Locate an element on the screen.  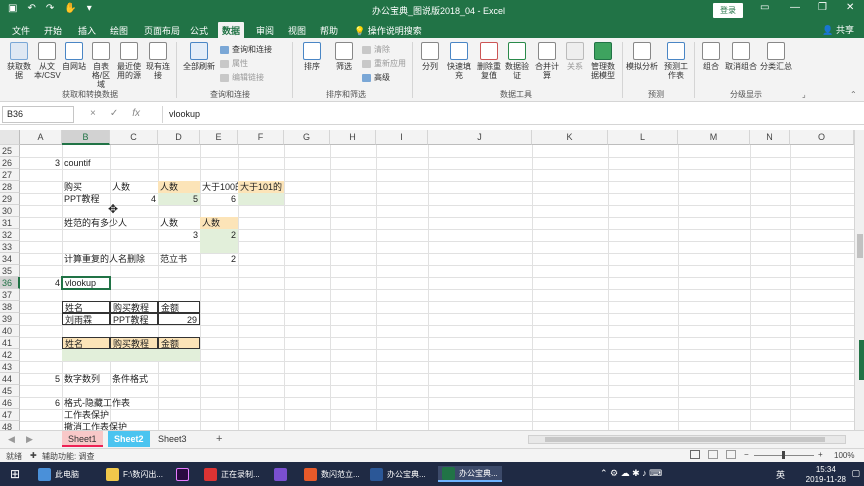
tab-data: 数据 is located at coordinates (231, 30).